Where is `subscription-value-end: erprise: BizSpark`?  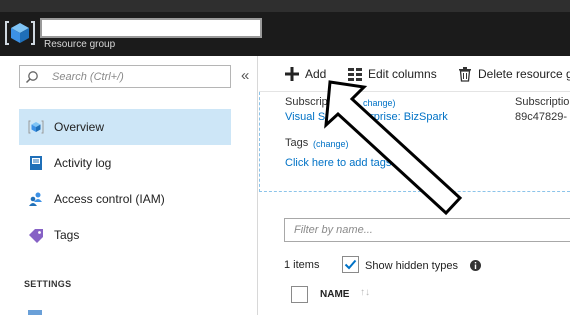 subscription-value-end: erprise: BizSpark is located at coordinates (406, 117).